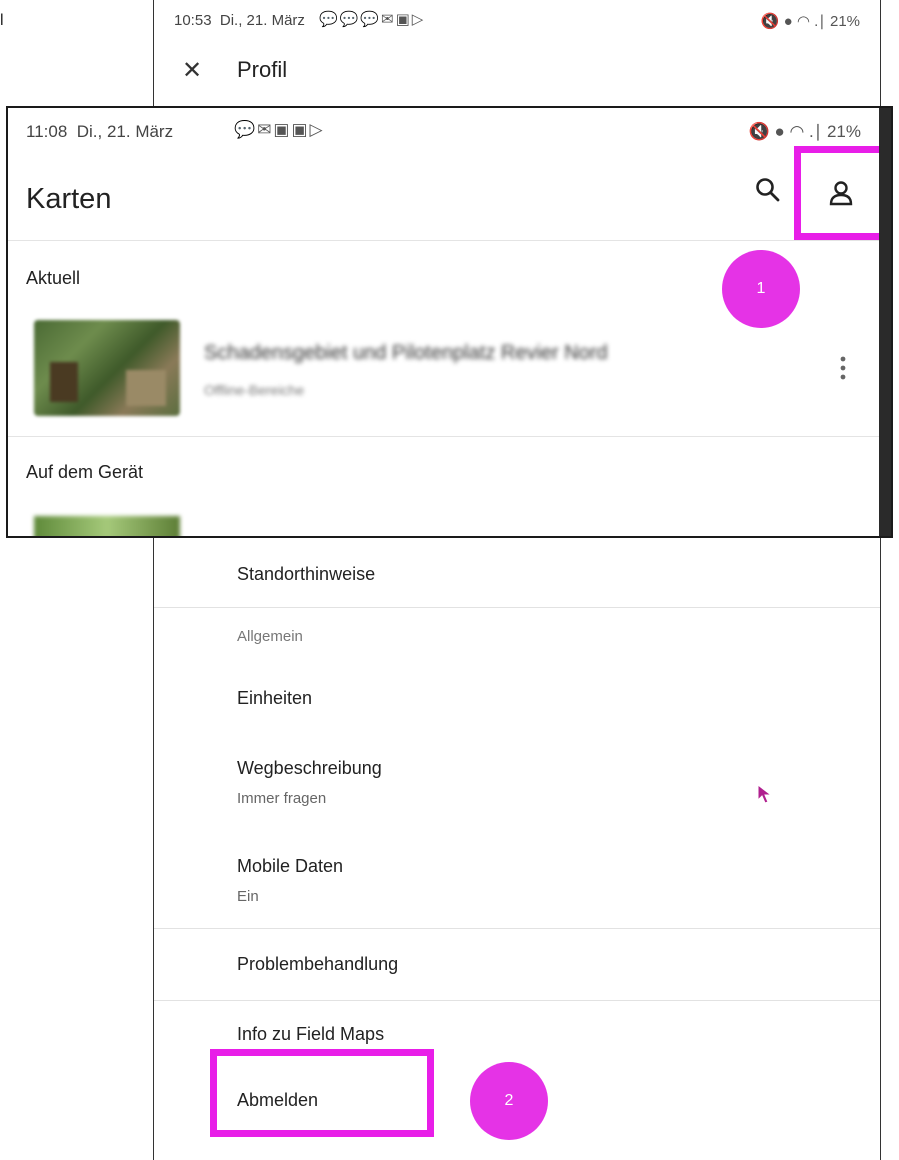 The image size is (899, 1160). I want to click on section-header-allgemein: Allgemein, so click(270, 636).